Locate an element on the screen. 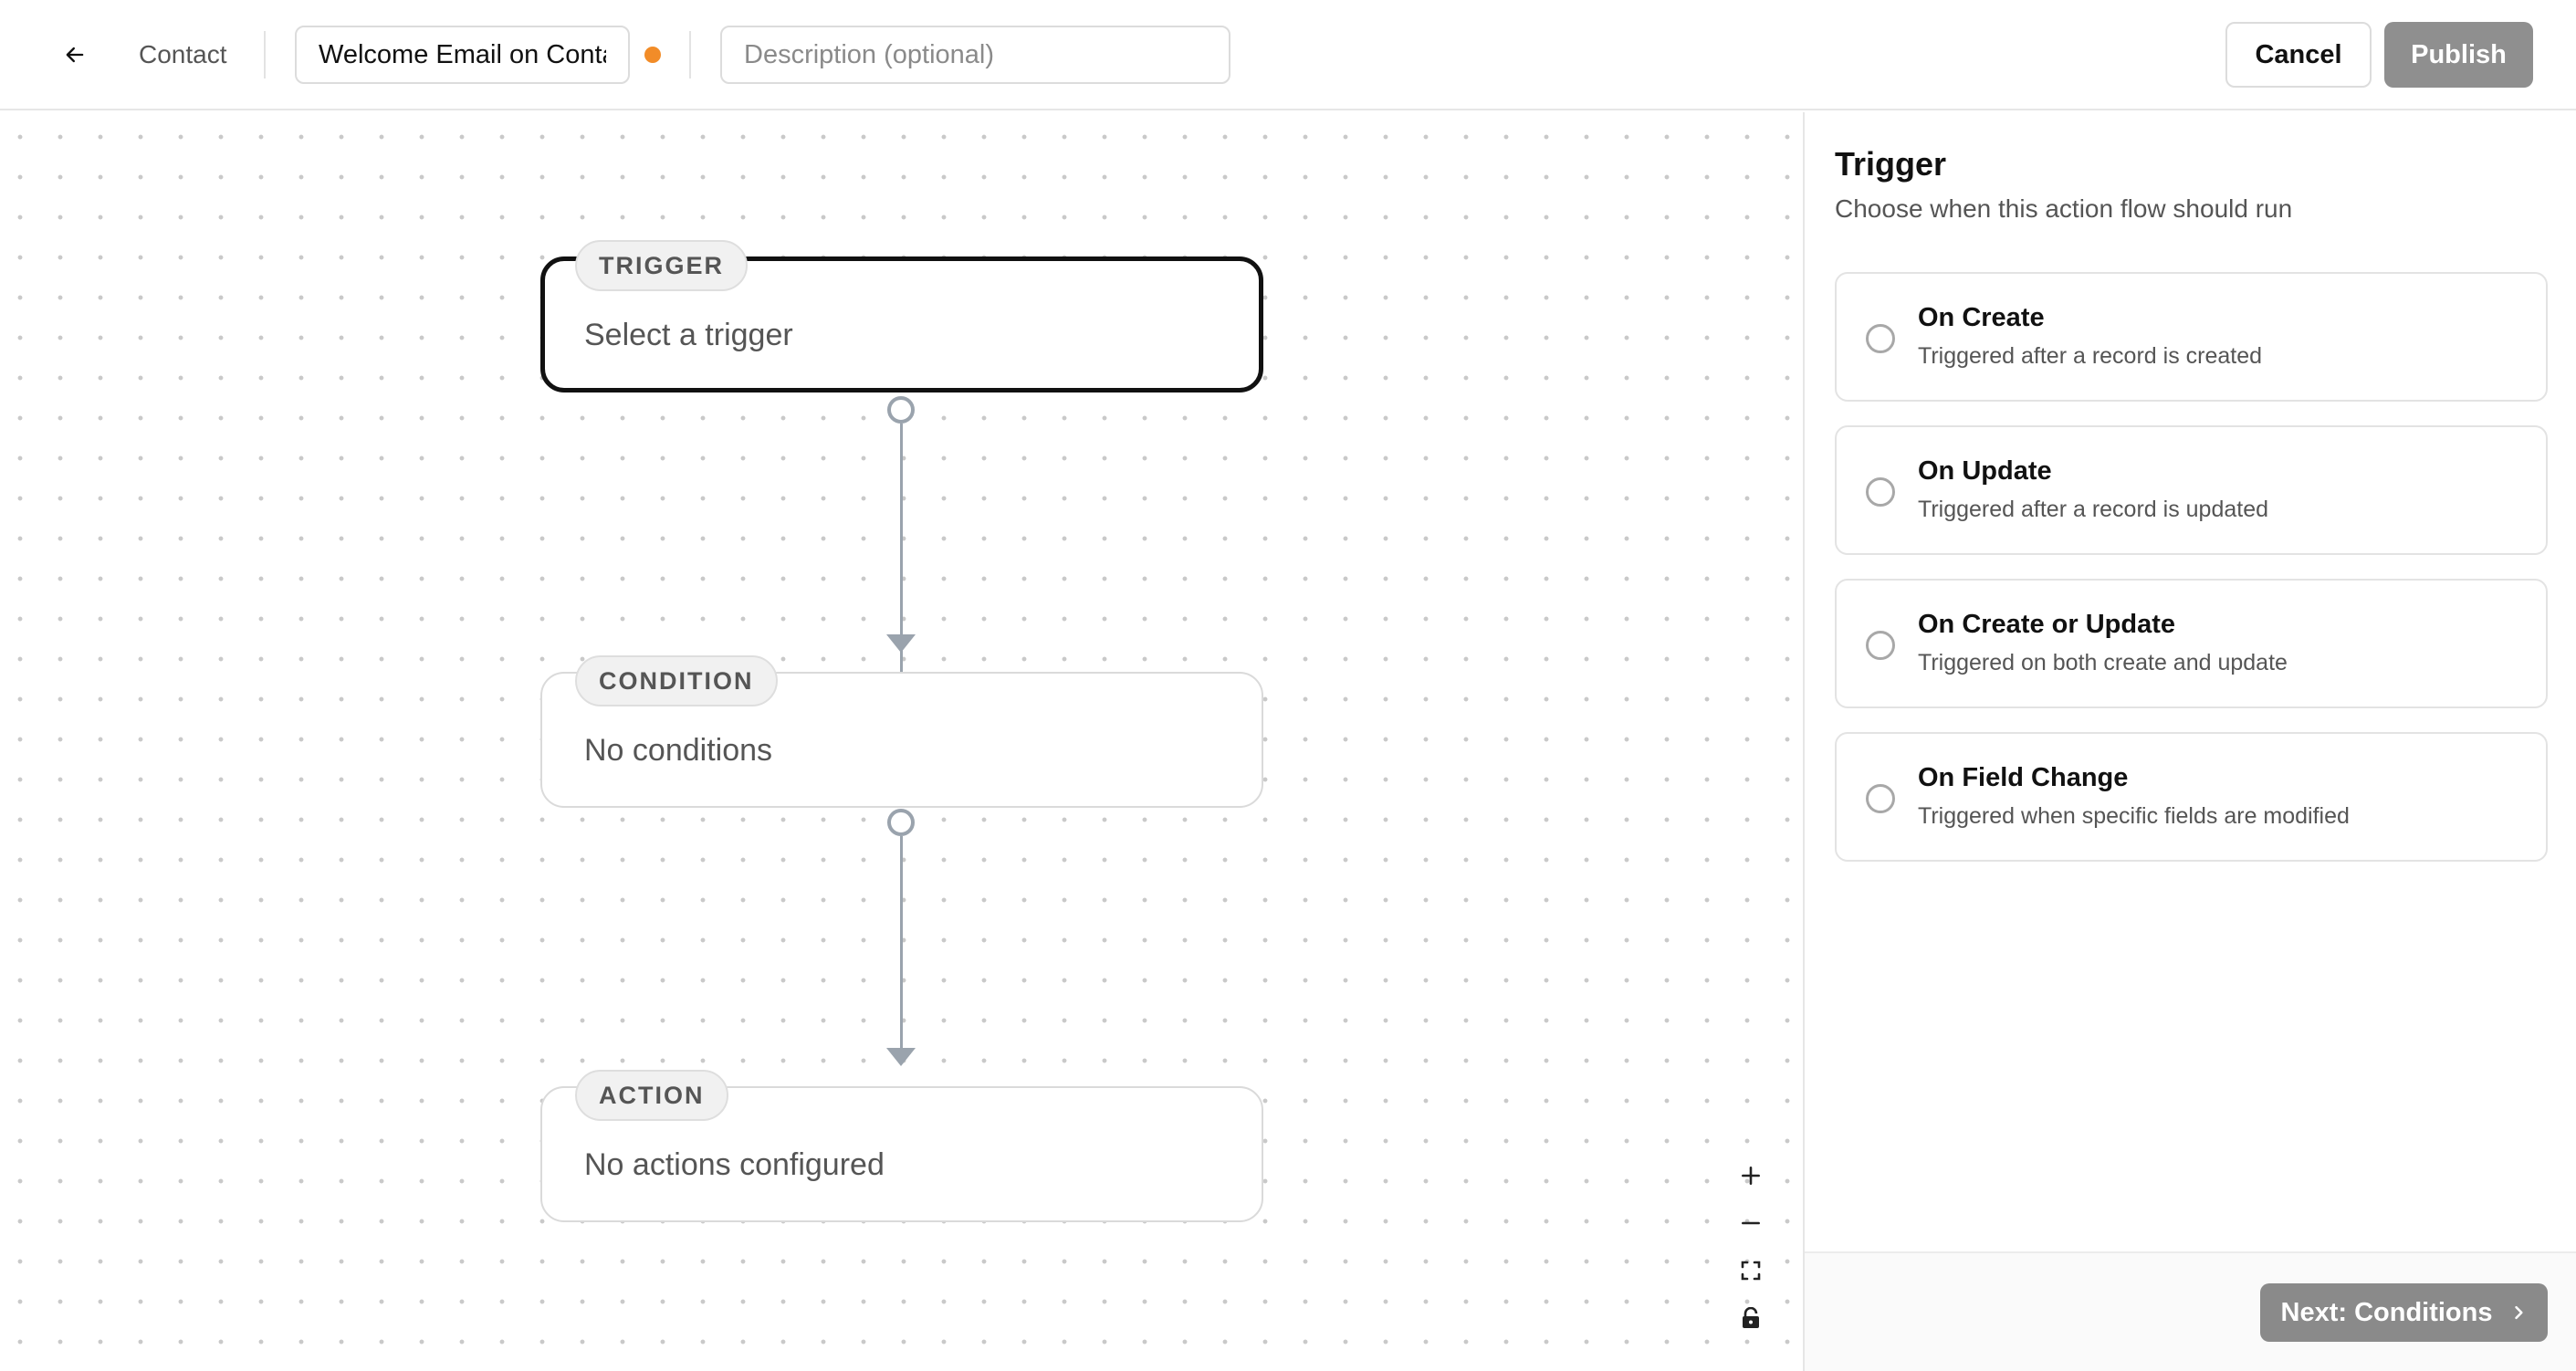  node-tag-trigger: TRIGGER is located at coordinates (662, 265).